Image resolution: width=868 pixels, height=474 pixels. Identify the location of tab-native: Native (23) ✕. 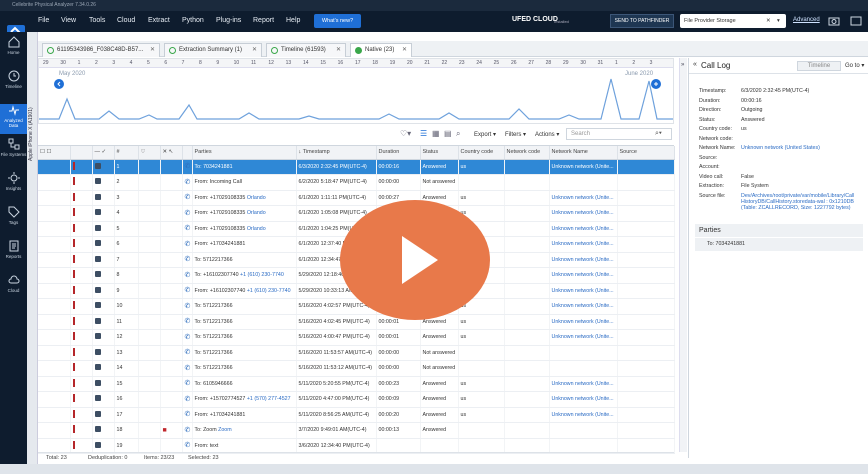
(381, 50).